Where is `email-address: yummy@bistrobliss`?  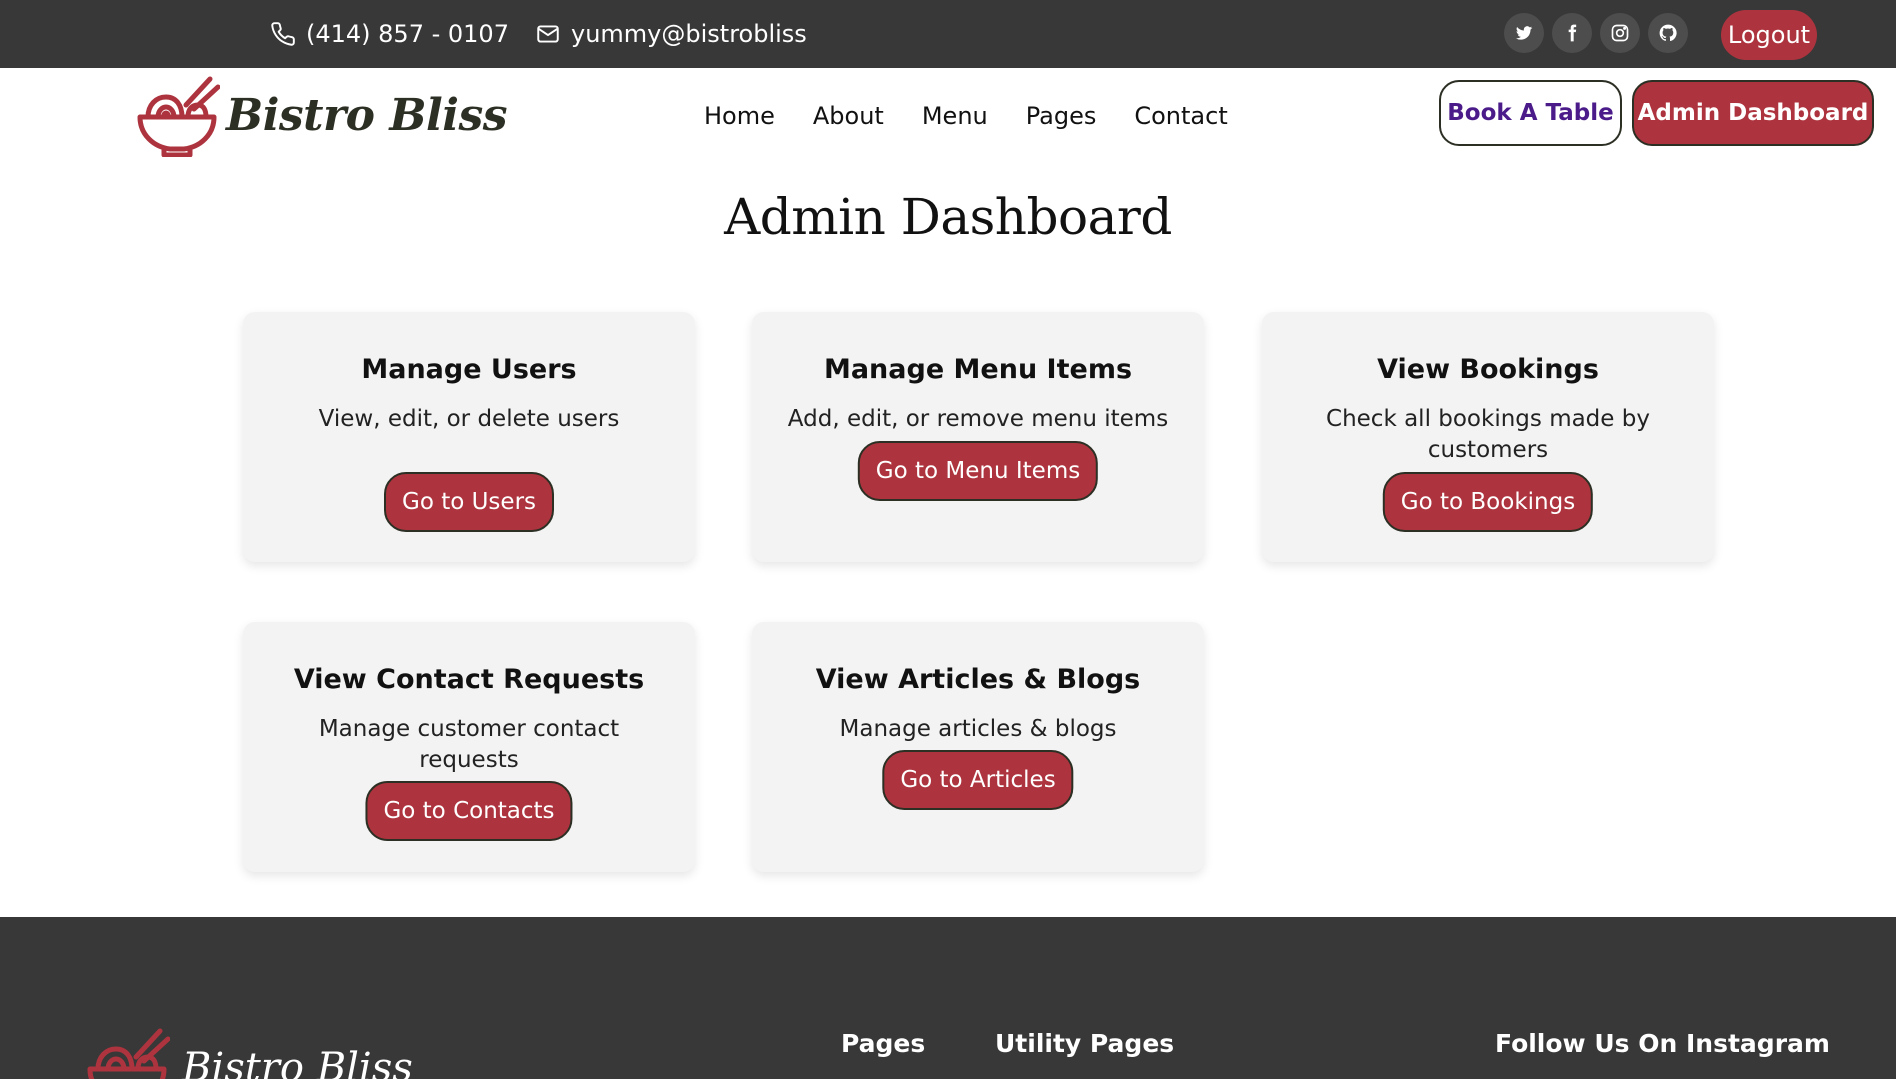
email-address: yummy@bistrobliss is located at coordinates (689, 34).